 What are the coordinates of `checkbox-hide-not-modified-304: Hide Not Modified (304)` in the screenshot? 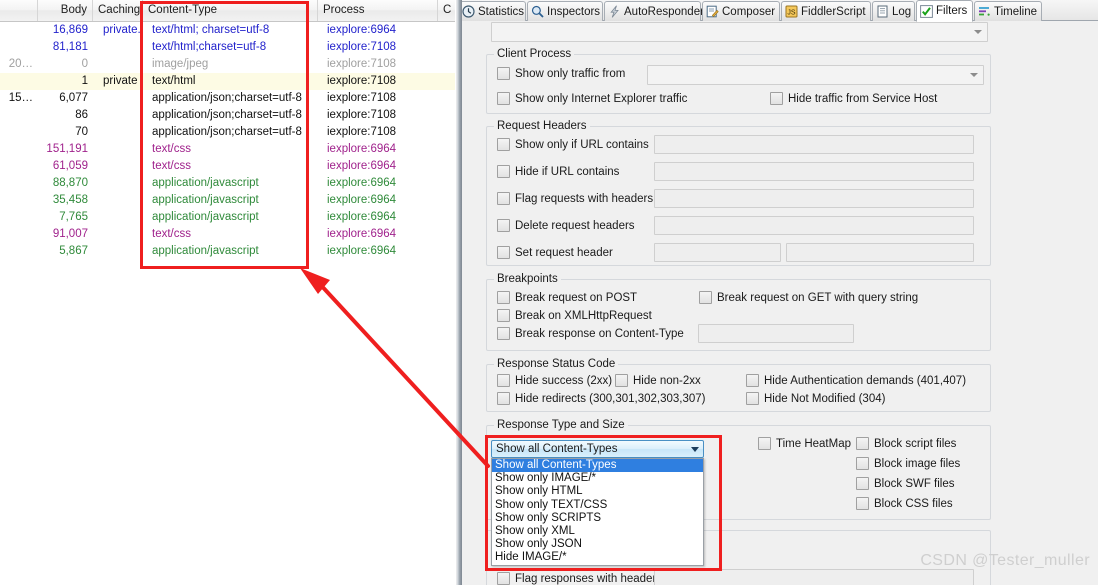 It's located at (815, 398).